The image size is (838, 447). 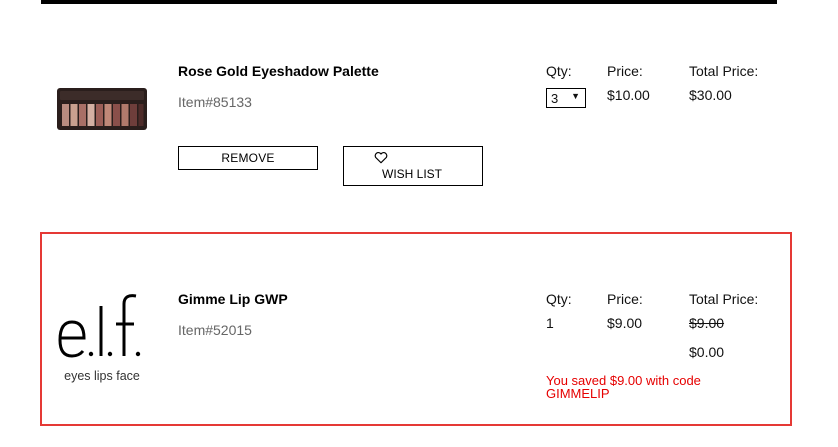 What do you see at coordinates (566, 98) in the screenshot?
I see `quantity-select: 3 ▼` at bounding box center [566, 98].